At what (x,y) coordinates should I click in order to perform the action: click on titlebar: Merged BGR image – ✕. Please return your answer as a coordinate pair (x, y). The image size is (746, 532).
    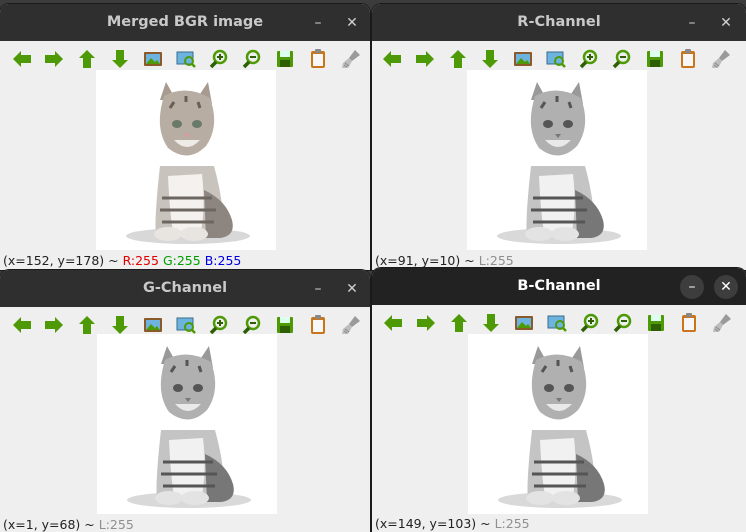
    Looking at the image, I should click on (185, 22).